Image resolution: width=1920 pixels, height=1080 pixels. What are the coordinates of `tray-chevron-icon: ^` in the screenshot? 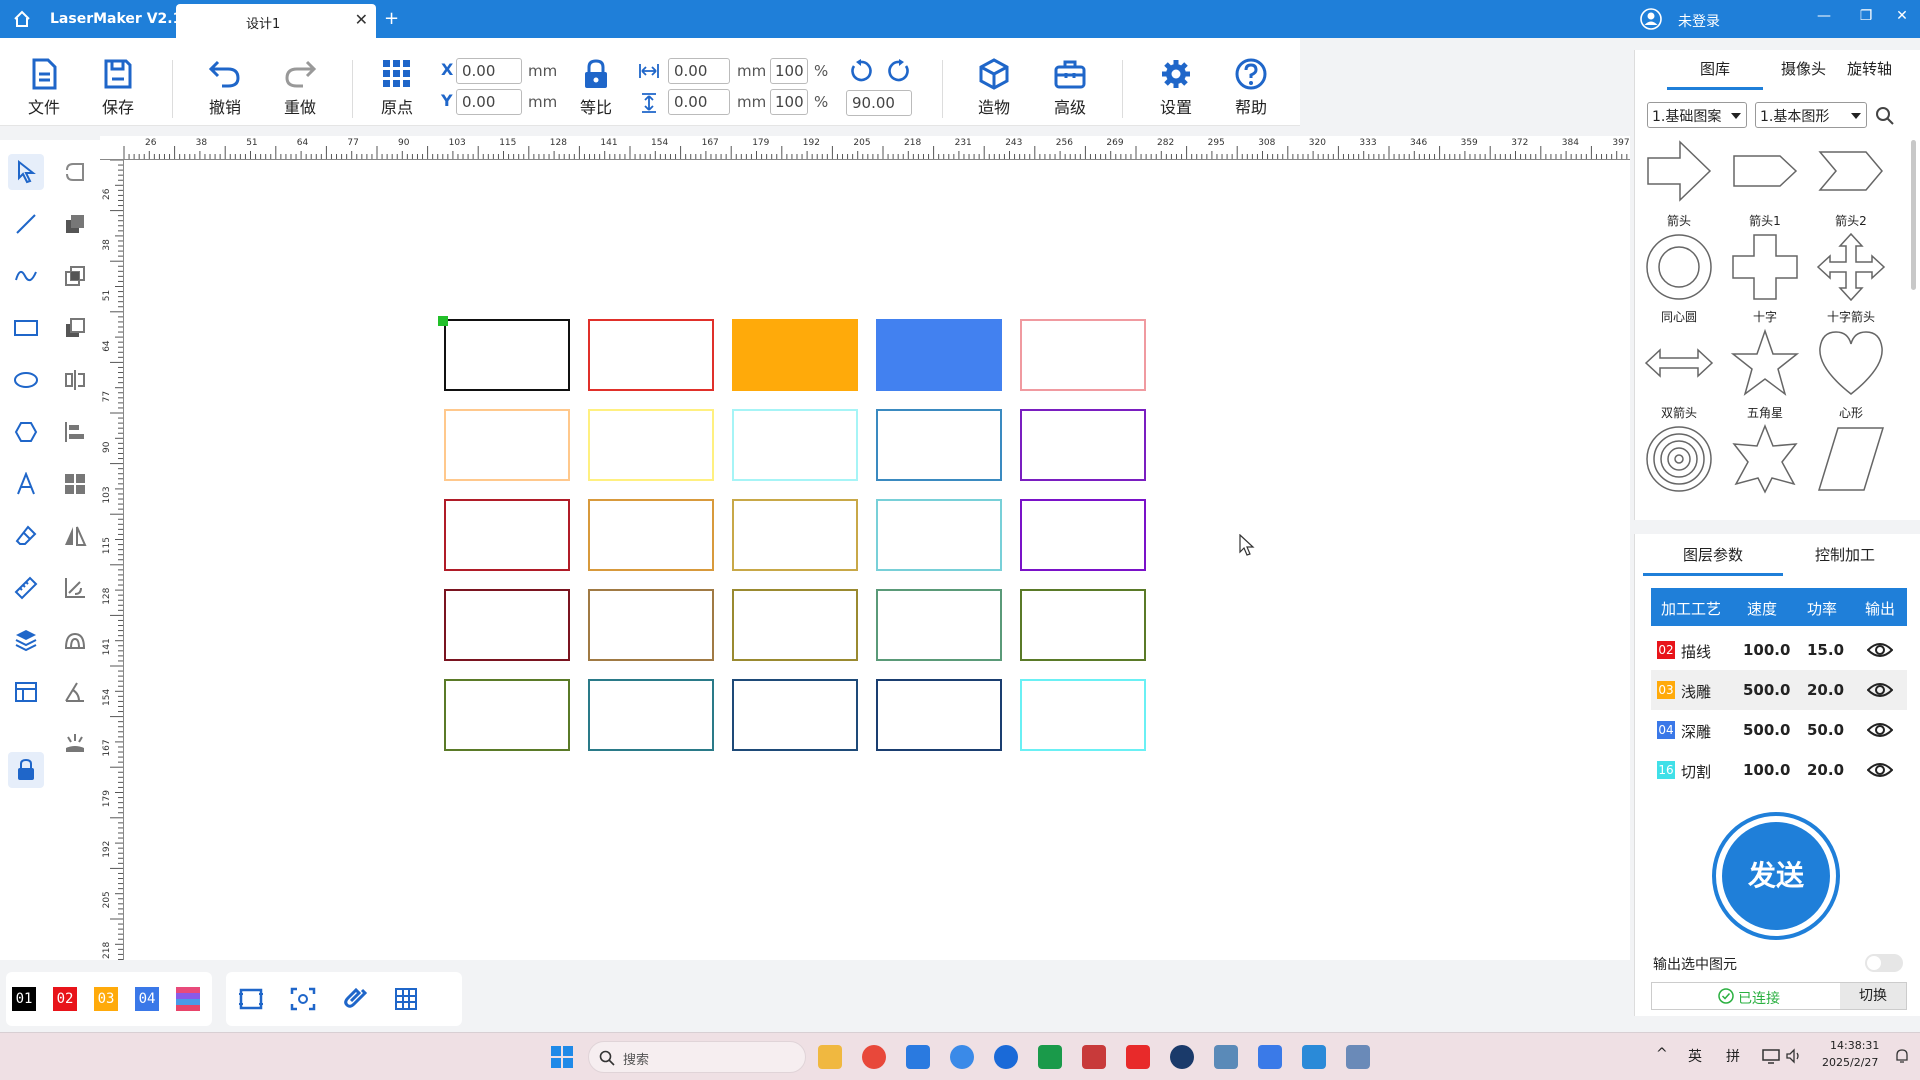 It's located at (1662, 1054).